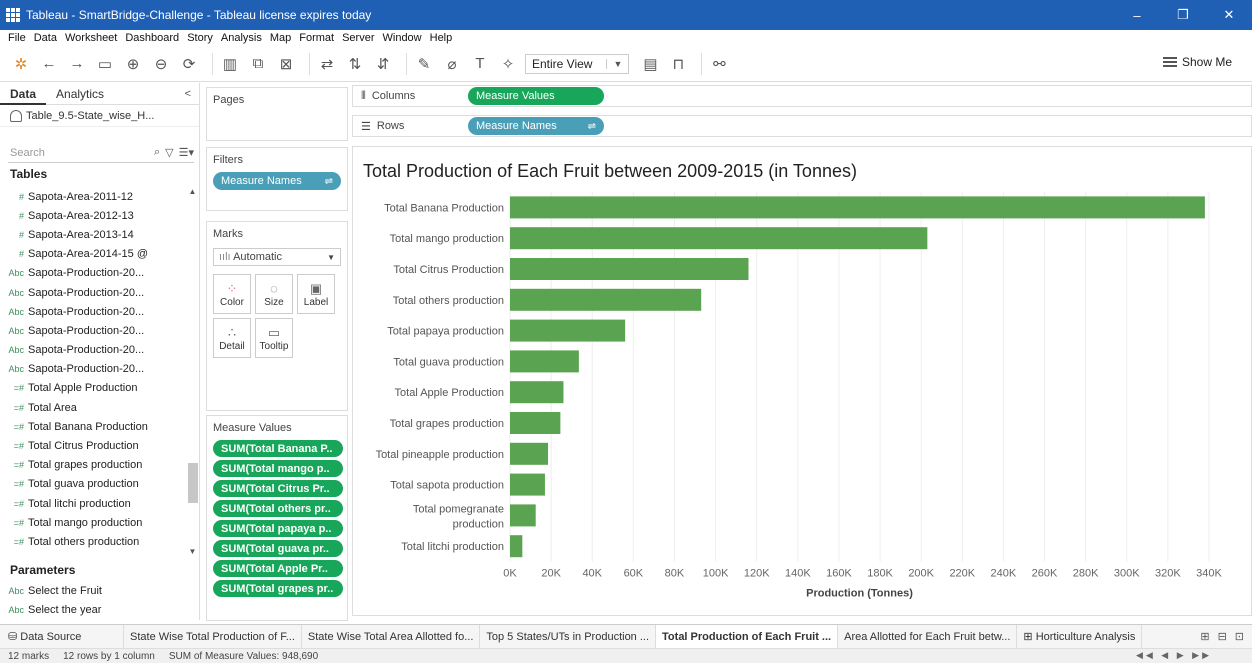  Describe the element at coordinates (193, 483) in the screenshot. I see `scrollbar-thumb` at that location.